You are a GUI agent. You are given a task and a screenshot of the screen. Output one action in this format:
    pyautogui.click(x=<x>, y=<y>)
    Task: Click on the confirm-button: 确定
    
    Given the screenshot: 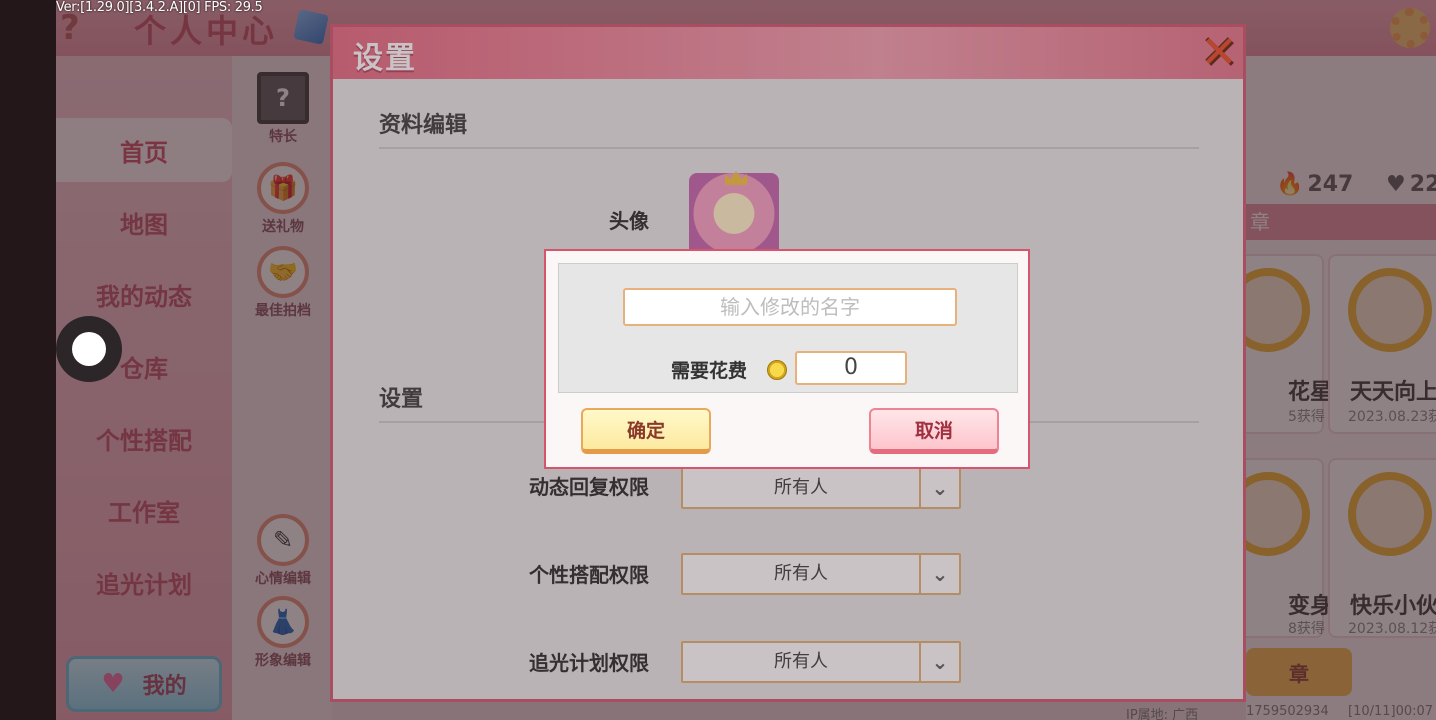 What is the action you would take?
    pyautogui.click(x=646, y=431)
    